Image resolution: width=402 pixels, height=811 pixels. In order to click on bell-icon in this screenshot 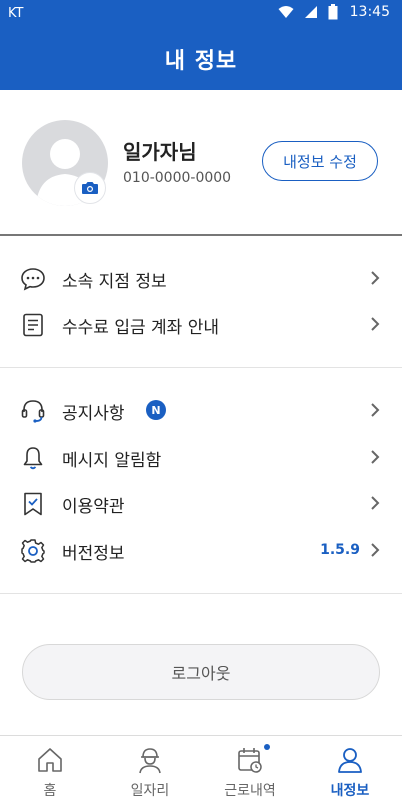, I will do `click(33, 458)`.